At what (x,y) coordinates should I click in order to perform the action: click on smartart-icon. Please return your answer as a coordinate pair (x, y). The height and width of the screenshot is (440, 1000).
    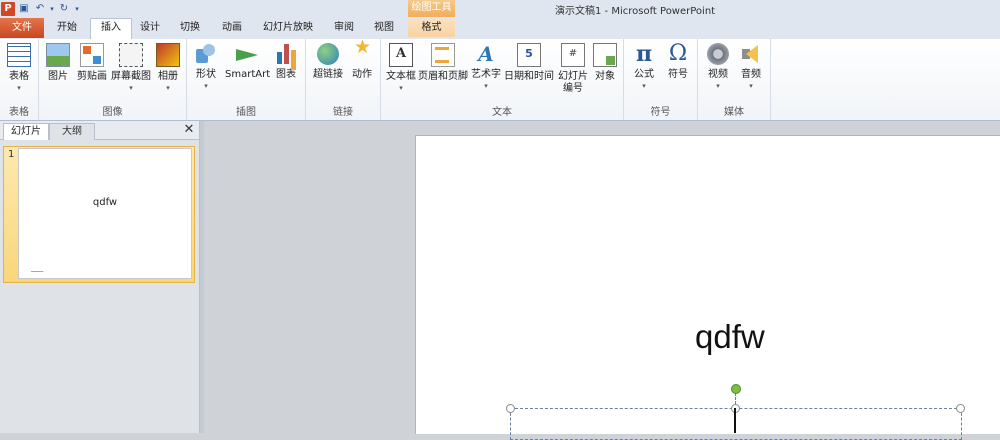
    Looking at the image, I should click on (247, 54).